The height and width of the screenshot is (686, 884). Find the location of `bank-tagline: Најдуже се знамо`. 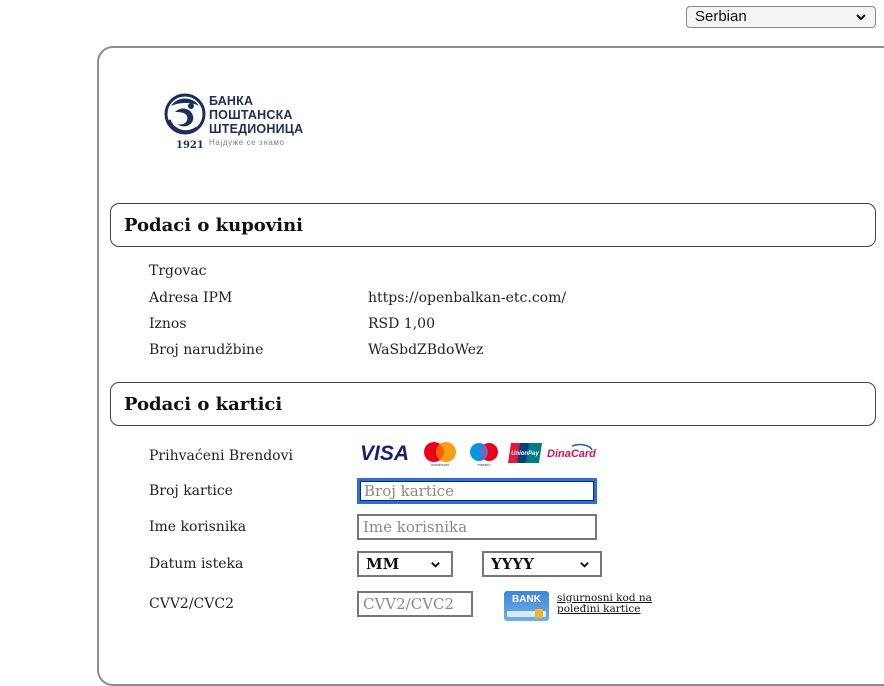

bank-tagline: Најдуже се знамо is located at coordinates (247, 142).